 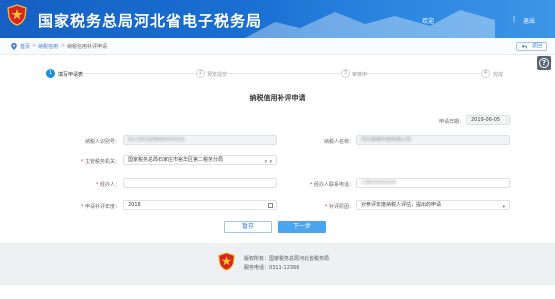 What do you see at coordinates (277, 98) in the screenshot?
I see `form-title: 纳税信用补评申请` at bounding box center [277, 98].